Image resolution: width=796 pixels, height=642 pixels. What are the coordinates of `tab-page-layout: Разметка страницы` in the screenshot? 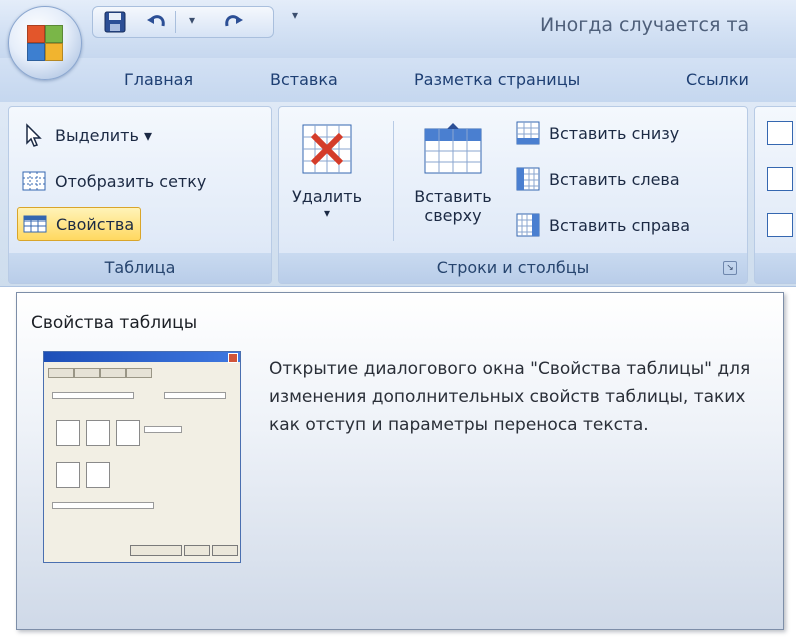 It's located at (497, 79).